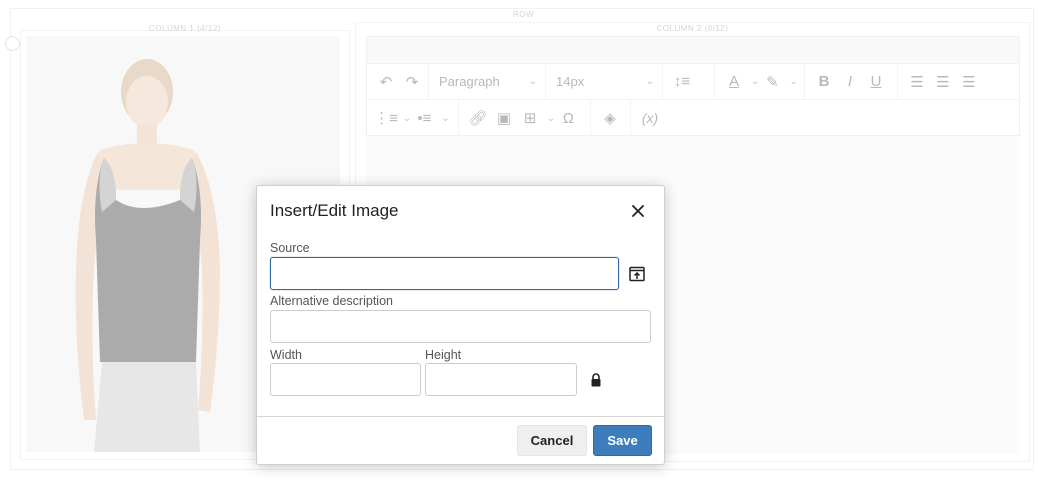 The height and width of the screenshot is (483, 1047). I want to click on row-label: ROW, so click(523, 14).